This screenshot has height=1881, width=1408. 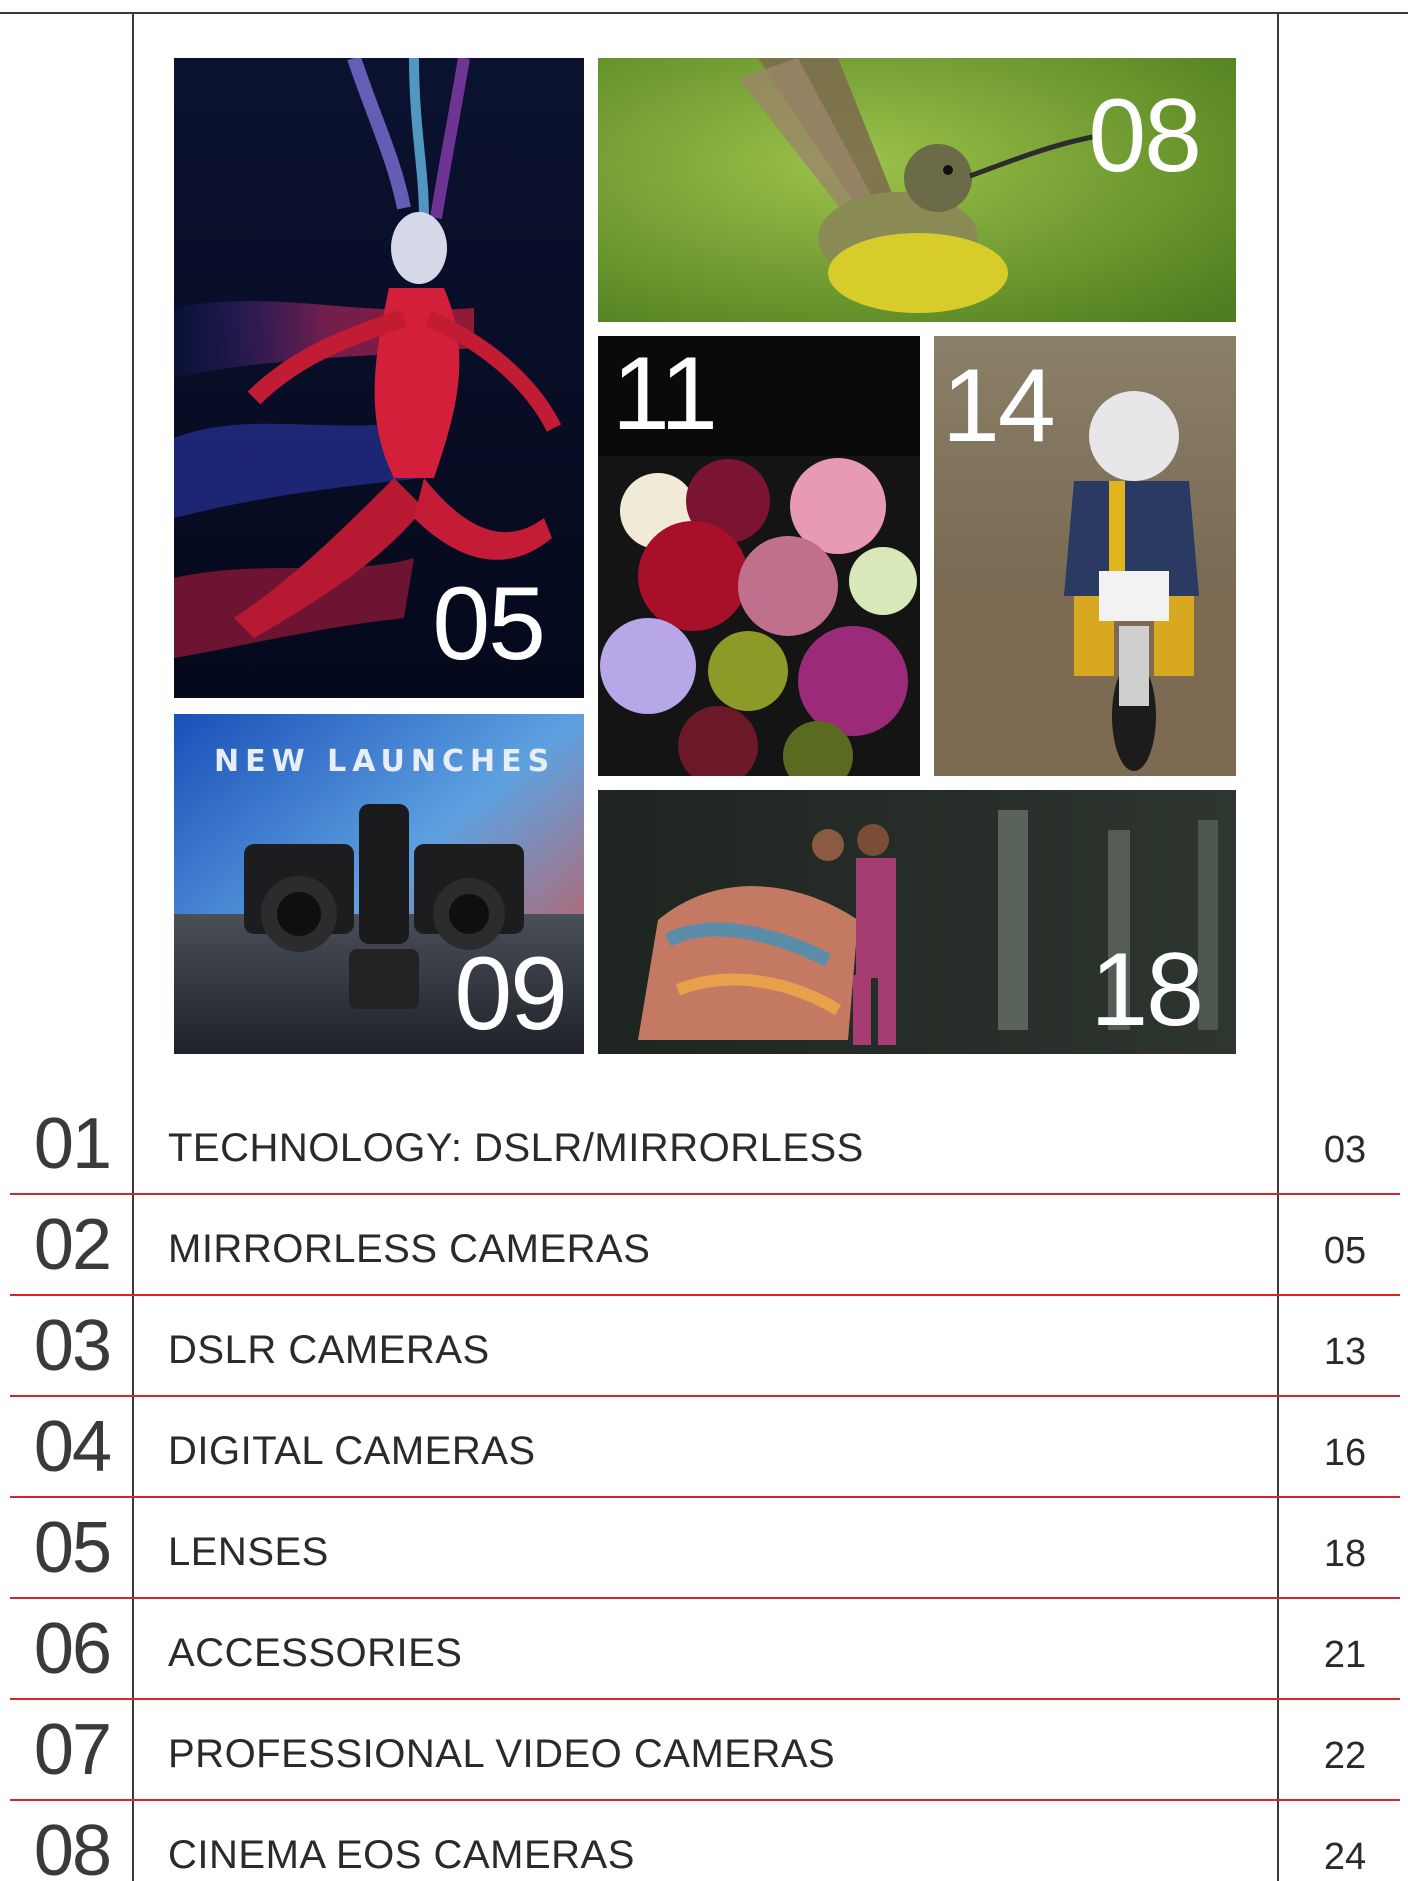 What do you see at coordinates (489, 624) in the screenshot?
I see `tile-dancer-number: 05` at bounding box center [489, 624].